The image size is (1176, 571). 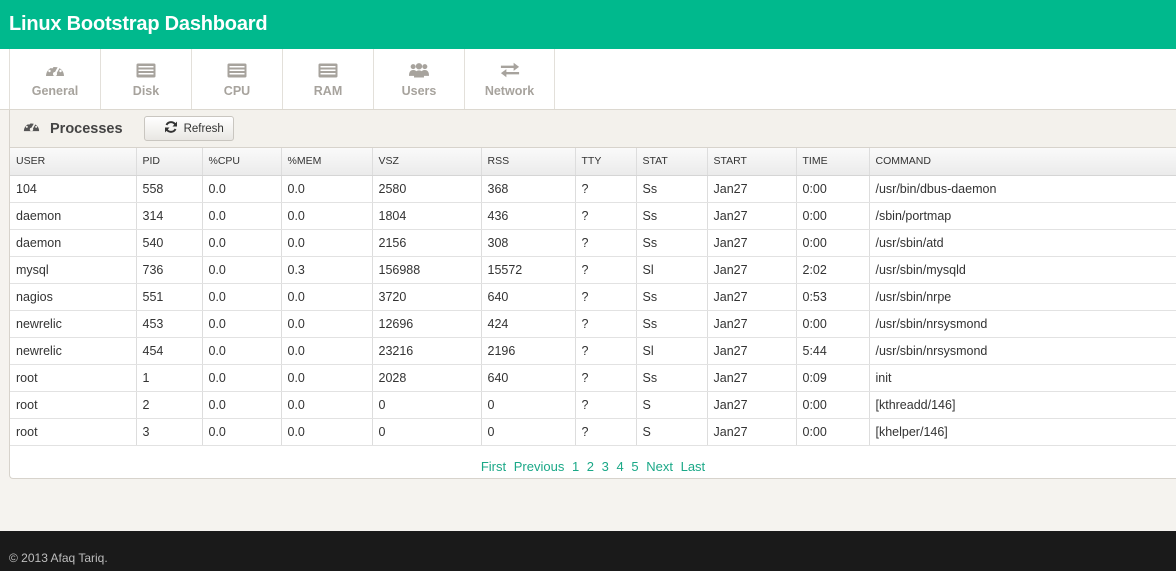 What do you see at coordinates (575, 466) in the screenshot?
I see `page-link: 1` at bounding box center [575, 466].